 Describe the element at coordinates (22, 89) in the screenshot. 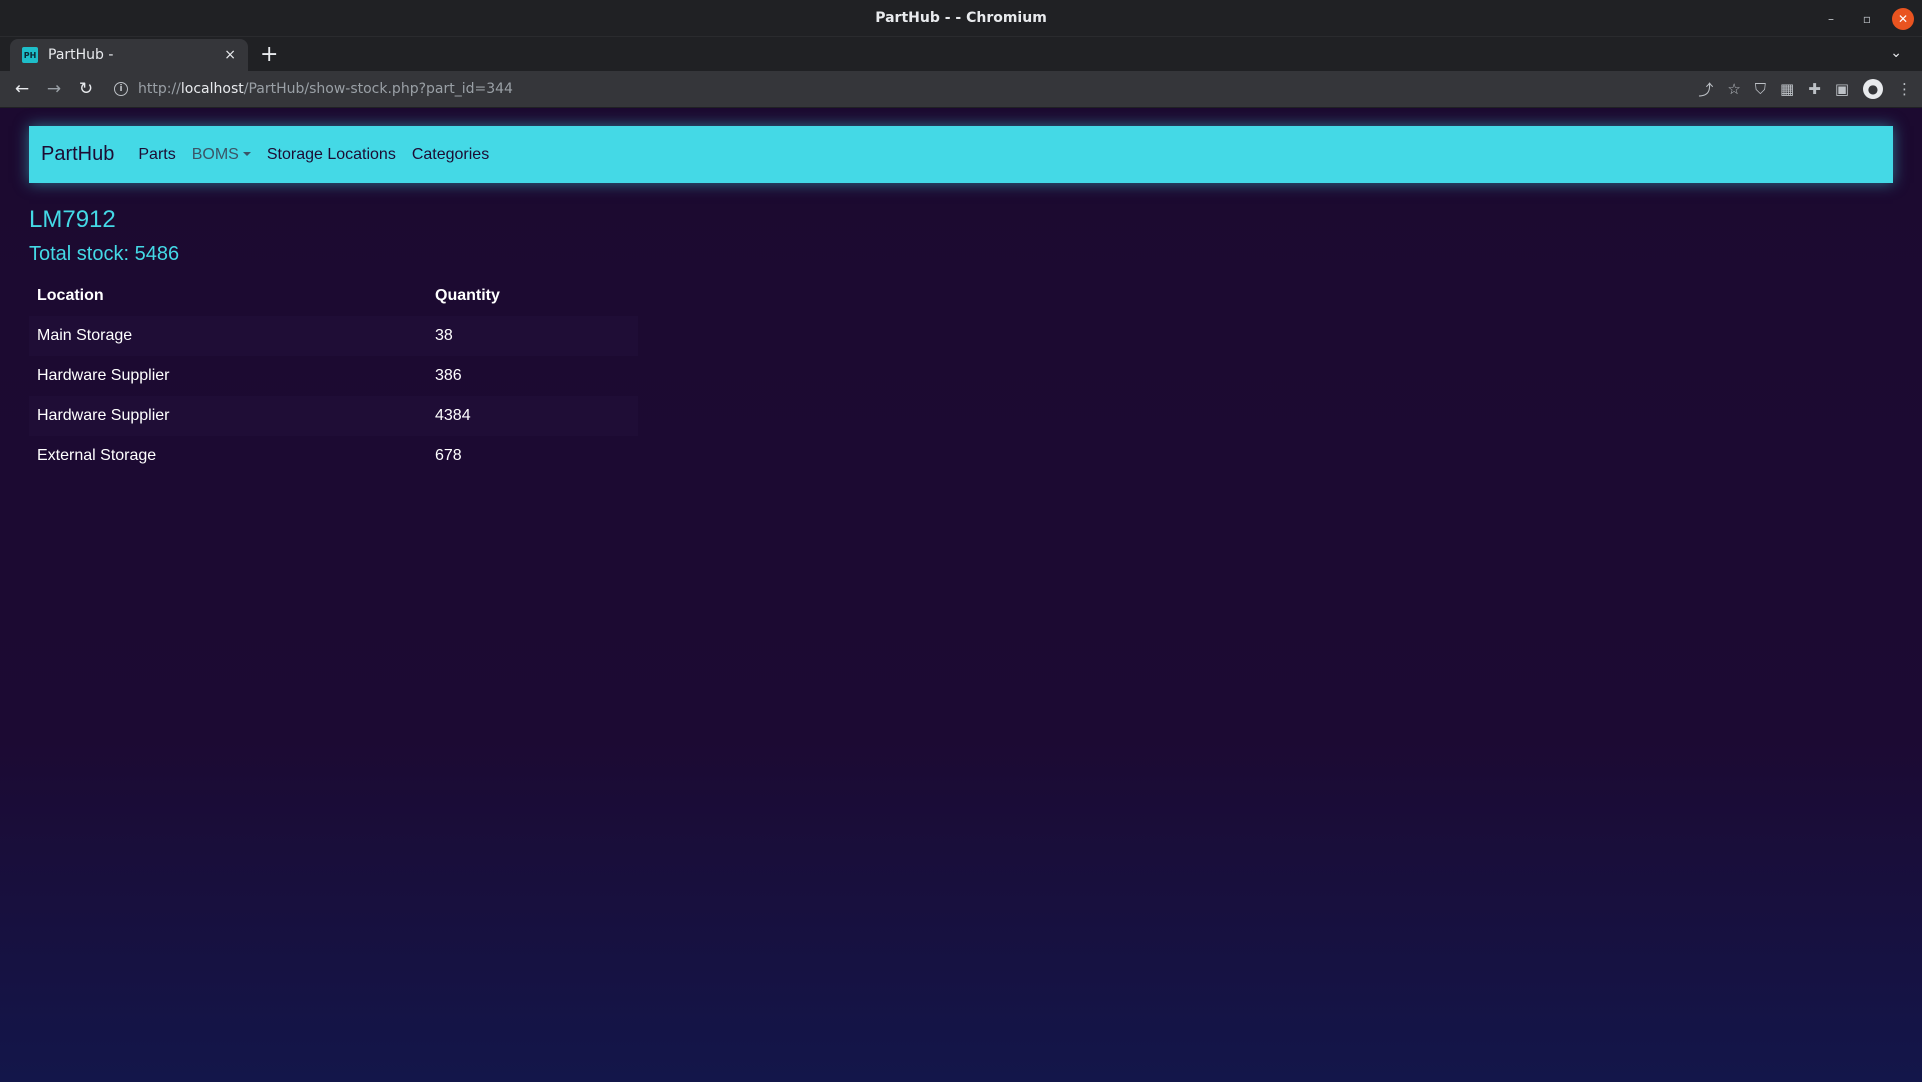

I see `back-icon: ←` at that location.